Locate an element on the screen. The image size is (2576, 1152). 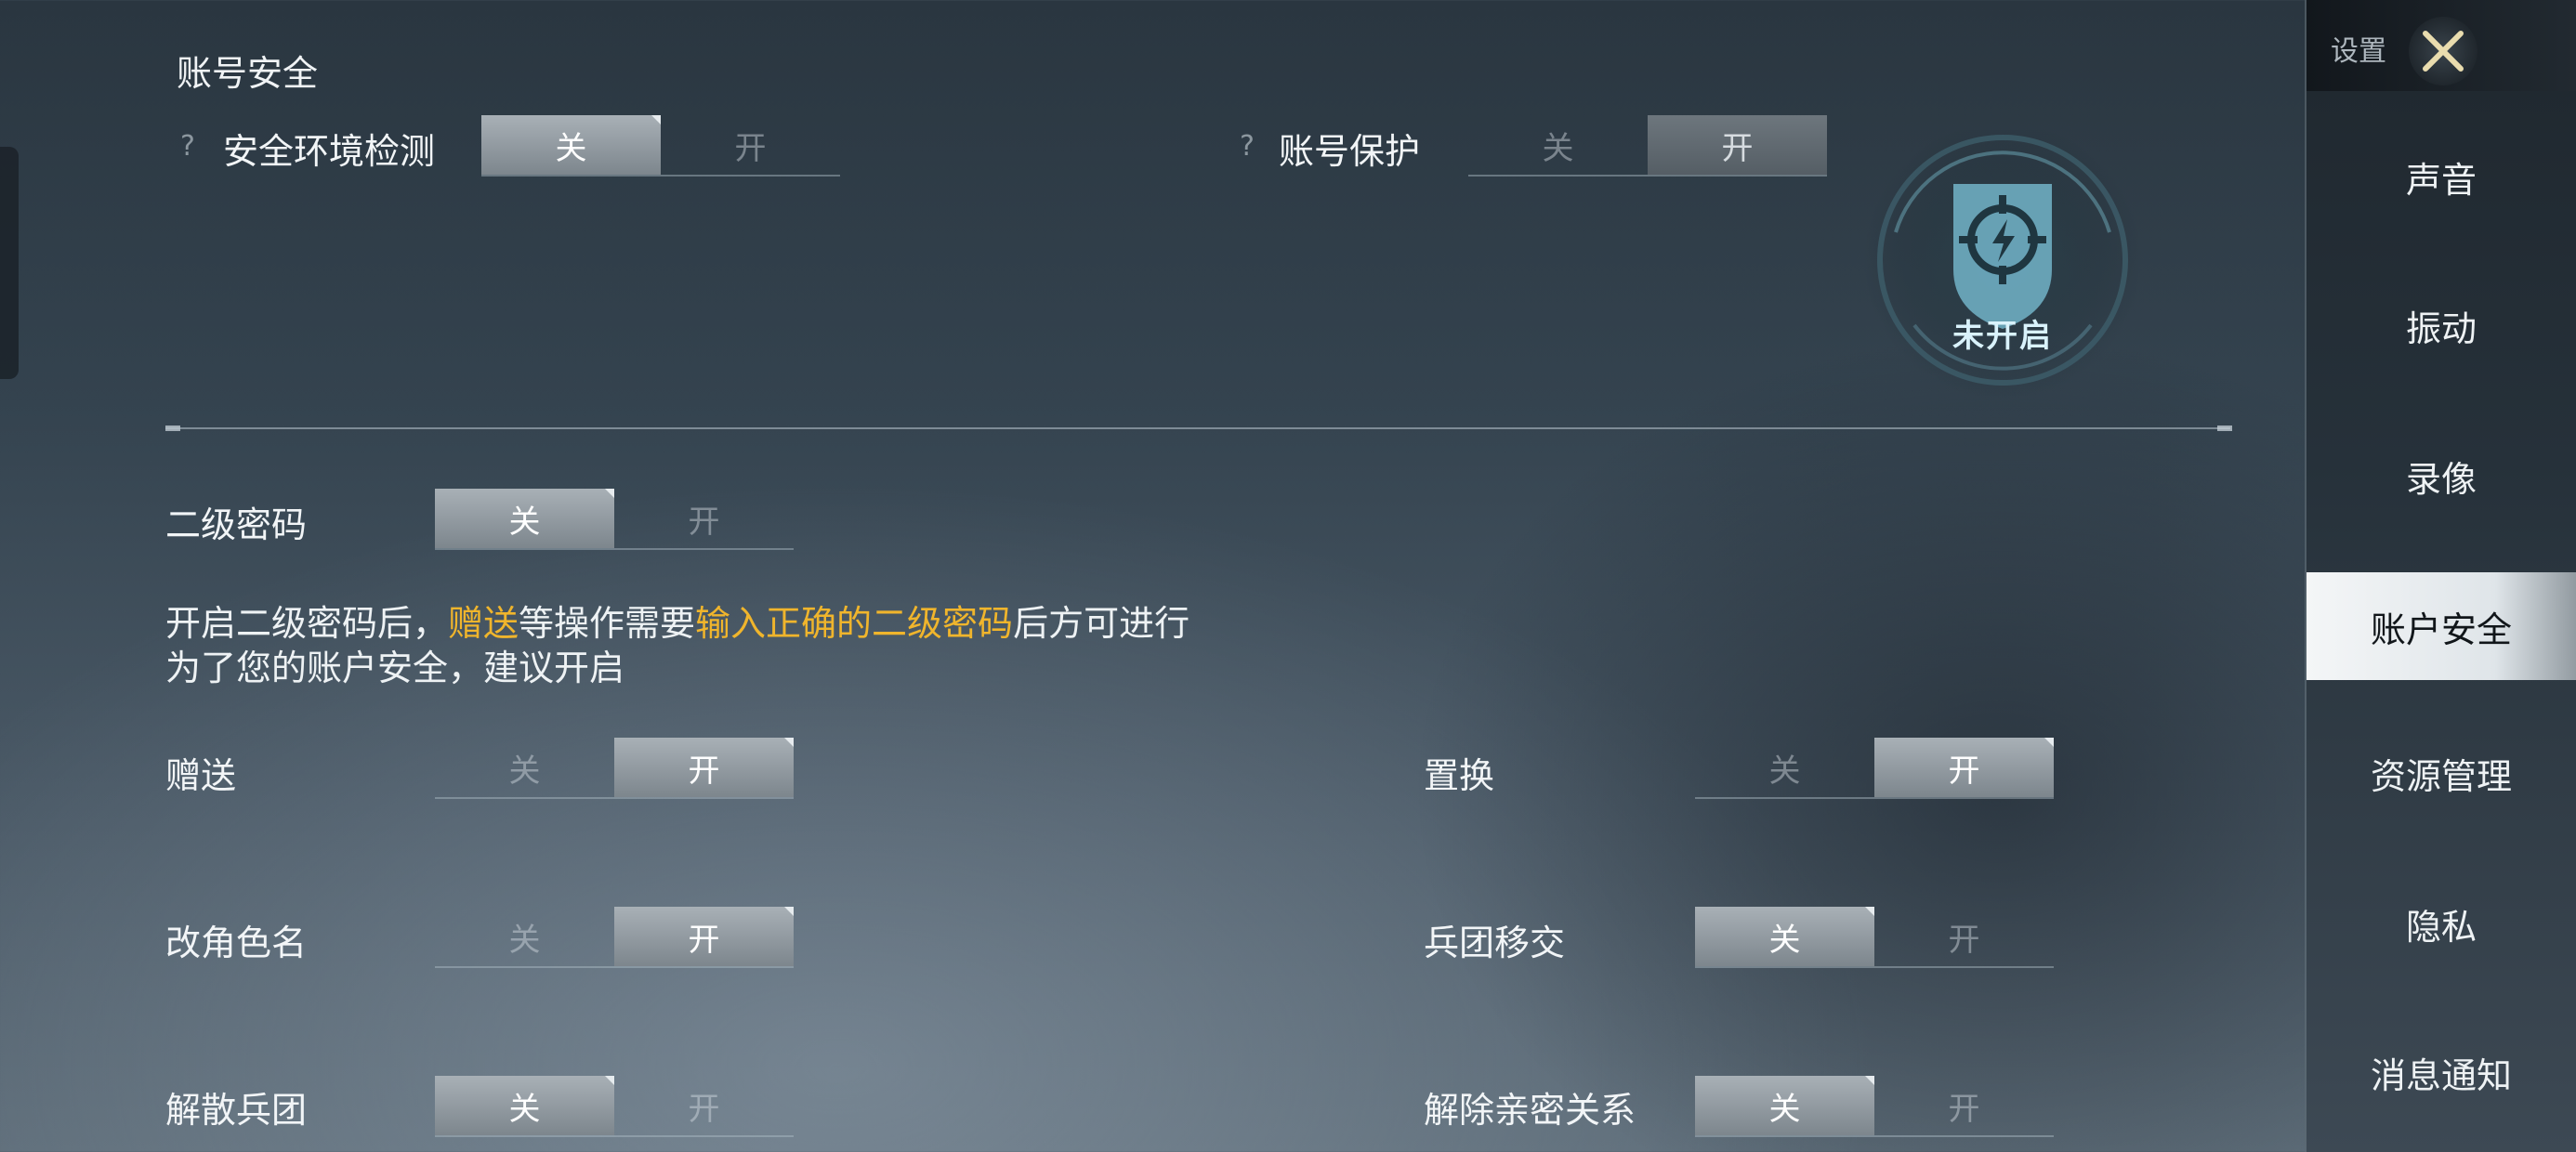
sidebar-item-recording: 录像 is located at coordinates (2441, 476).